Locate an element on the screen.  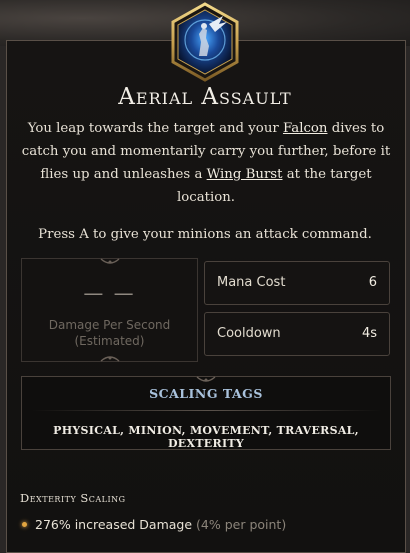
skill-icon-frame is located at coordinates (205, 42).